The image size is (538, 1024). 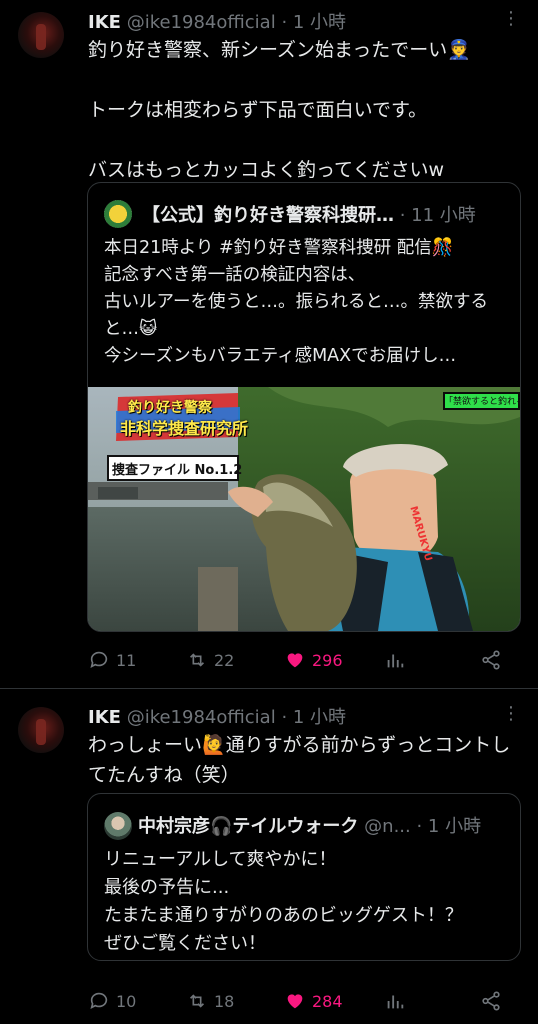 I want to click on quoted-time: · 1 小時, so click(x=449, y=826).